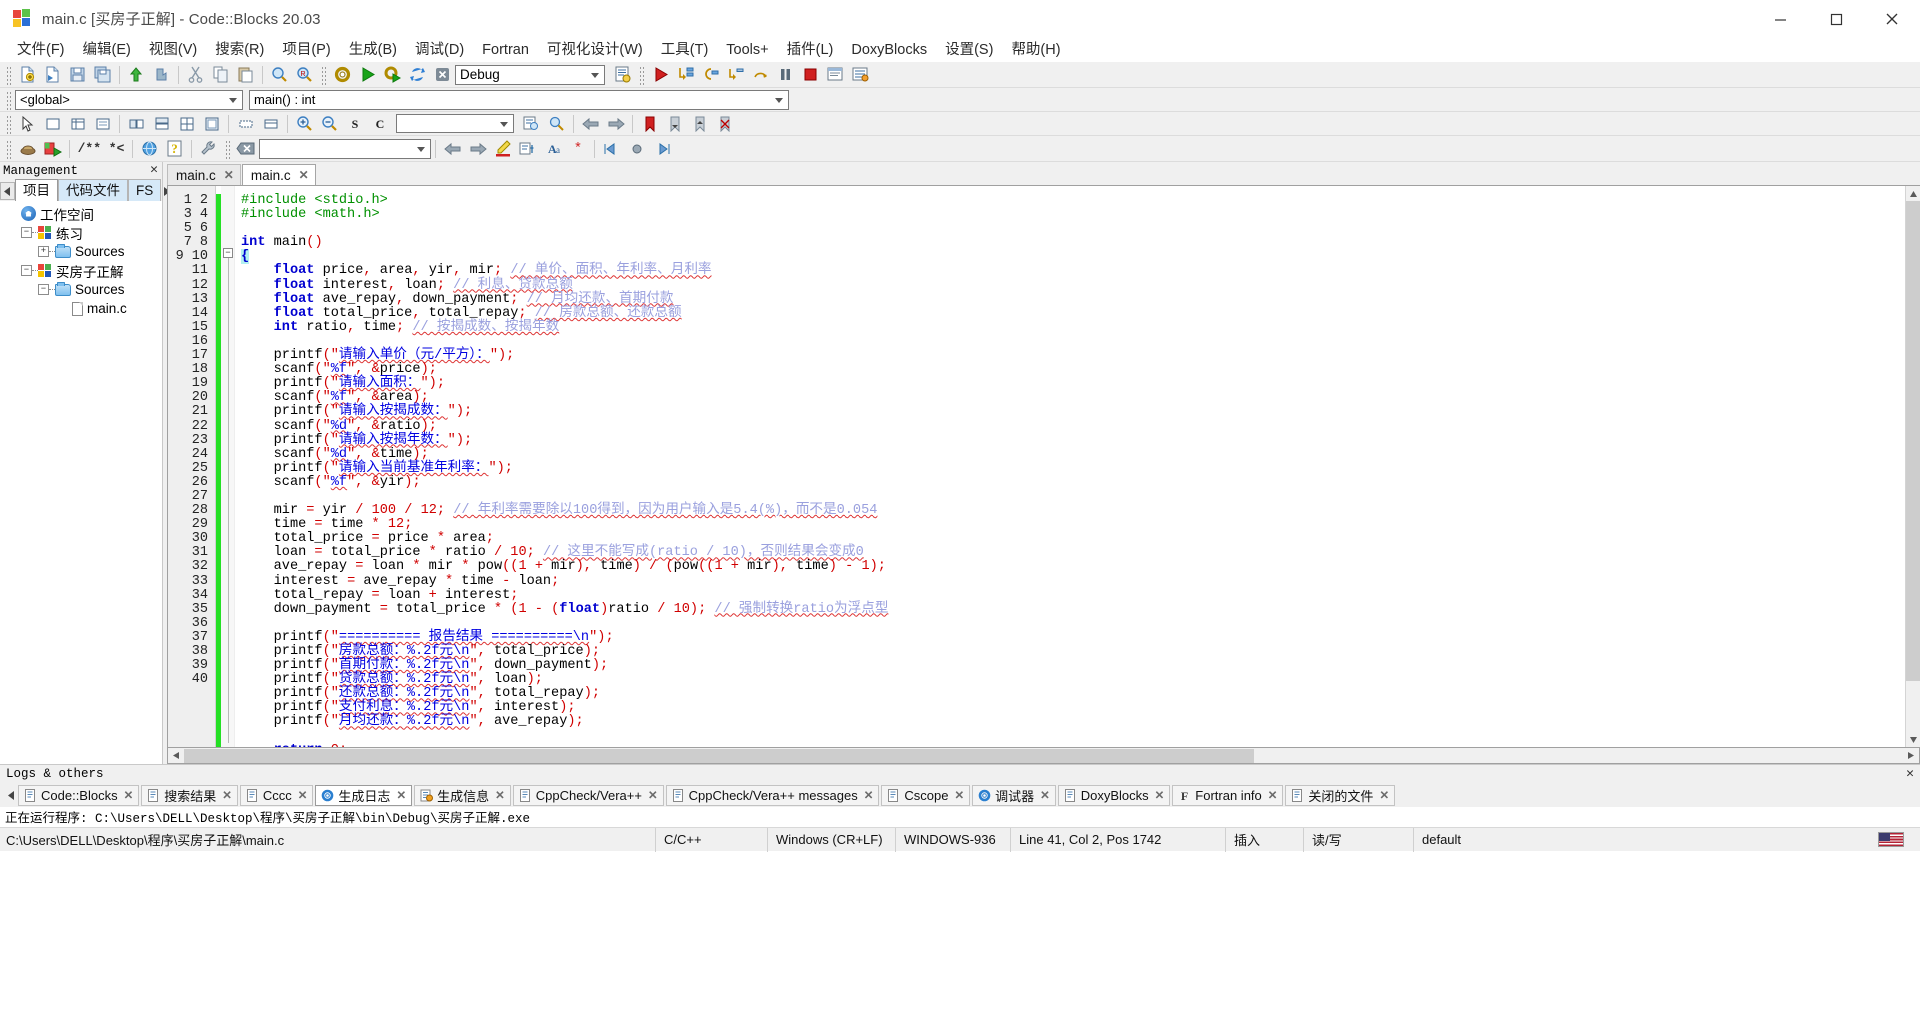 This screenshot has height=1030, width=1920. What do you see at coordinates (364, 795) in the screenshot?
I see `log-tab-4: 生成日志 ✕` at bounding box center [364, 795].